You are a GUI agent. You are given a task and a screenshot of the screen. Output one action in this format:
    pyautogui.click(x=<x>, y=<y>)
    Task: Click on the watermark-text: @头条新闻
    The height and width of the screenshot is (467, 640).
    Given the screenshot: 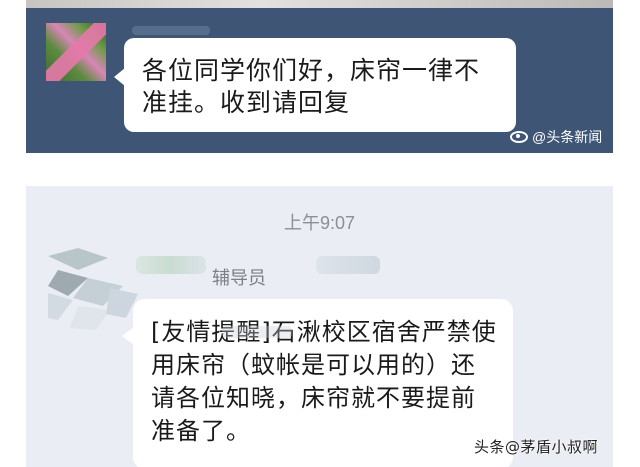 What is the action you would take?
    pyautogui.click(x=567, y=137)
    